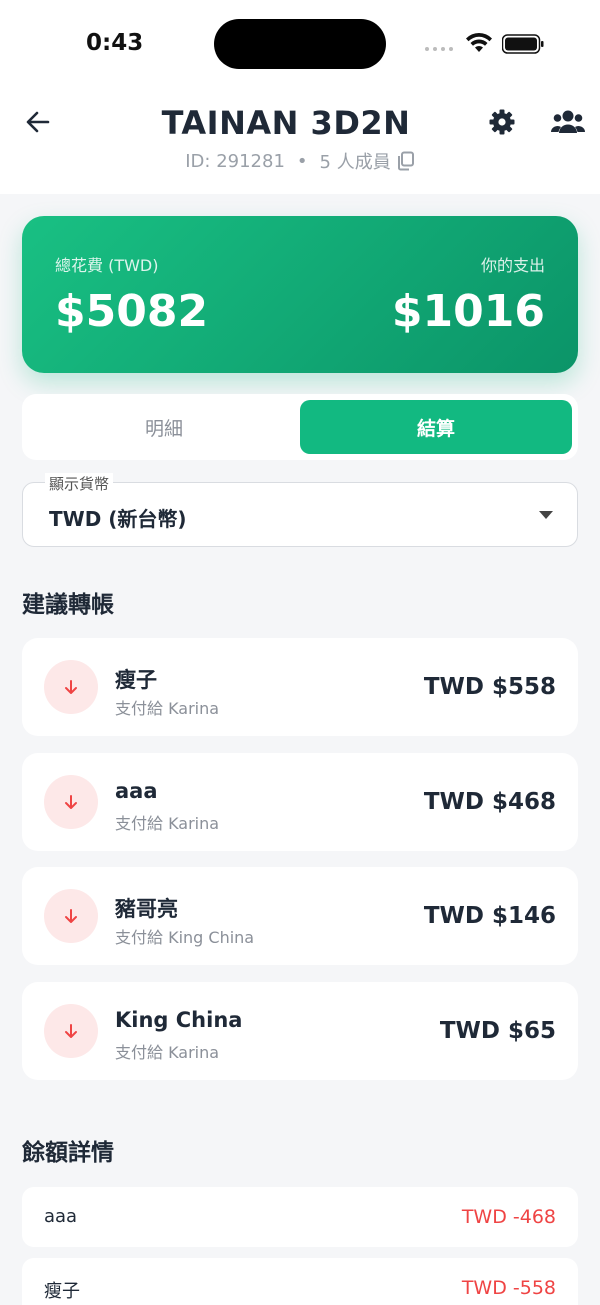  Describe the element at coordinates (497, 1031) in the screenshot. I see `transfer-amount: TWD $65` at that location.